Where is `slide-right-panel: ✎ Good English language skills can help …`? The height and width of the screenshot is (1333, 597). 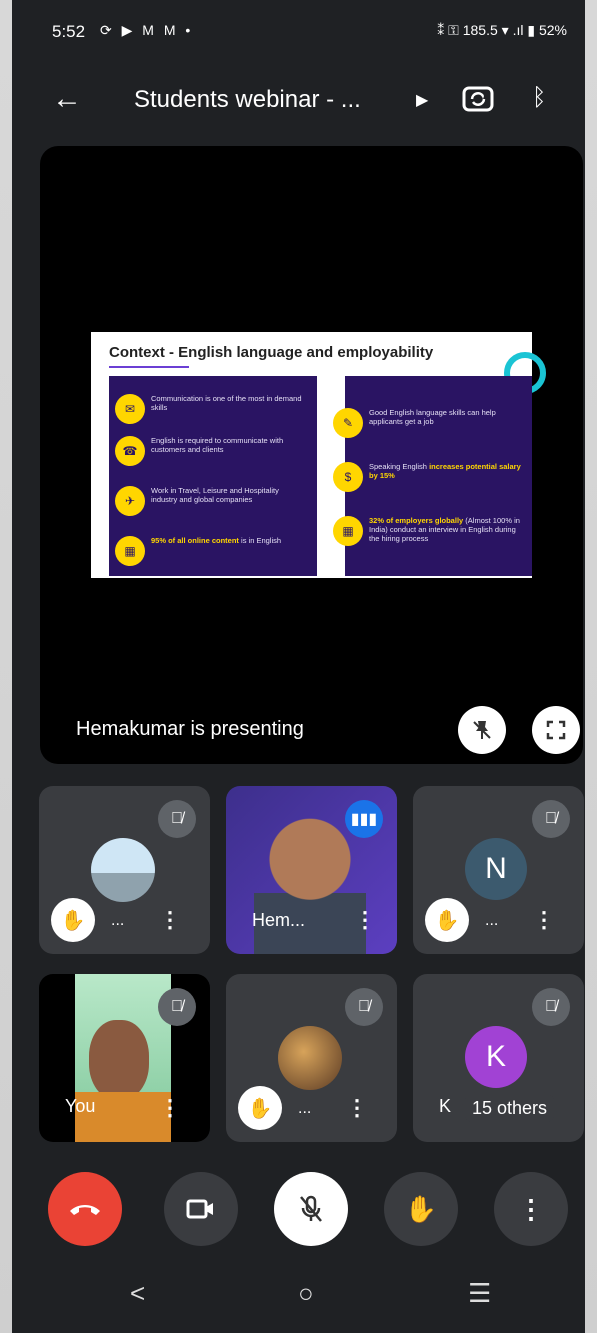
slide-right-panel: ✎ Good English language skills can help … is located at coordinates (432, 476).